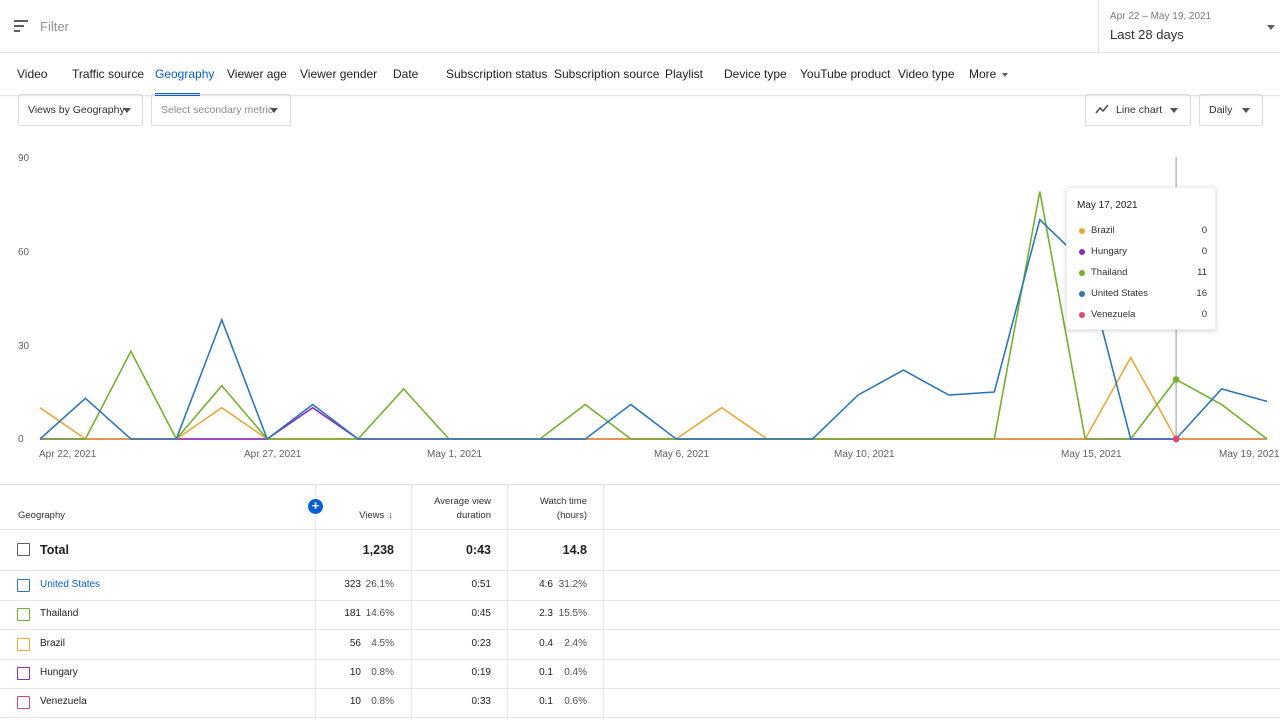 Image resolution: width=1280 pixels, height=720 pixels. I want to click on country-name: Hungary, so click(59, 672).